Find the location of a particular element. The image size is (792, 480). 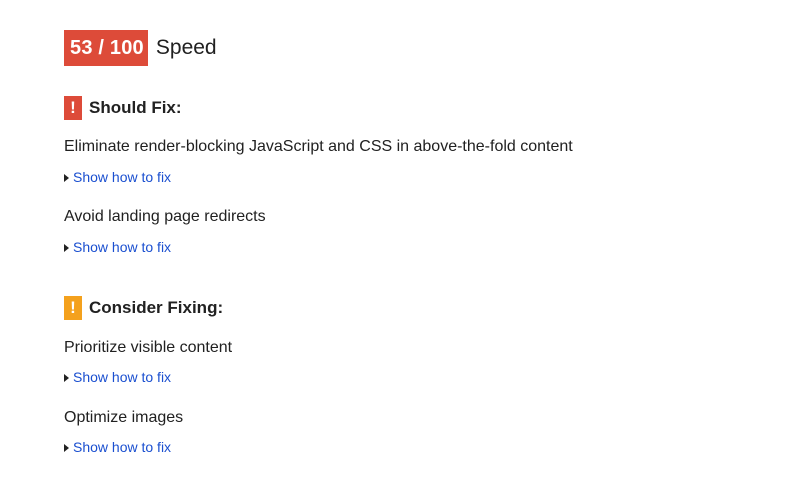

section-header-consider-fixing: ! Consider Fixing: is located at coordinates (143, 308).